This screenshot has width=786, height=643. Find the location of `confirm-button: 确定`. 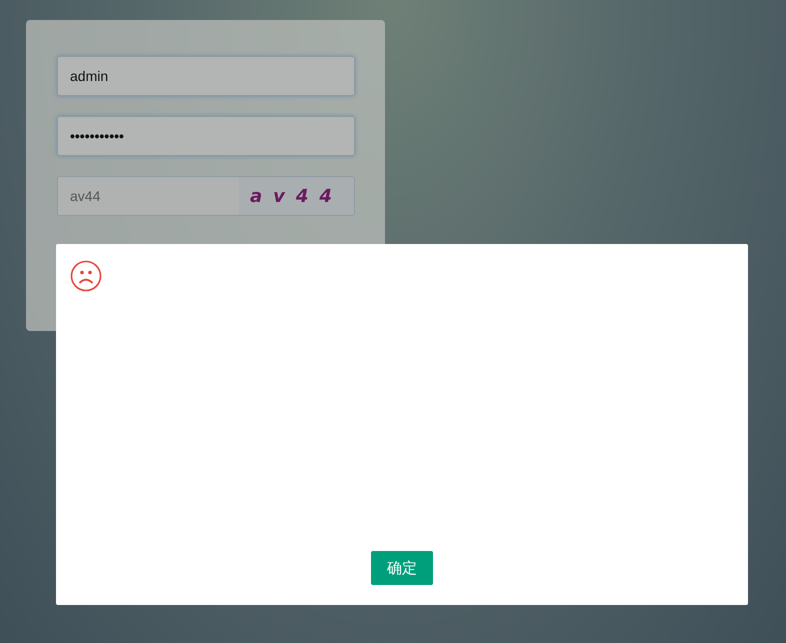

confirm-button: 确定 is located at coordinates (402, 568).